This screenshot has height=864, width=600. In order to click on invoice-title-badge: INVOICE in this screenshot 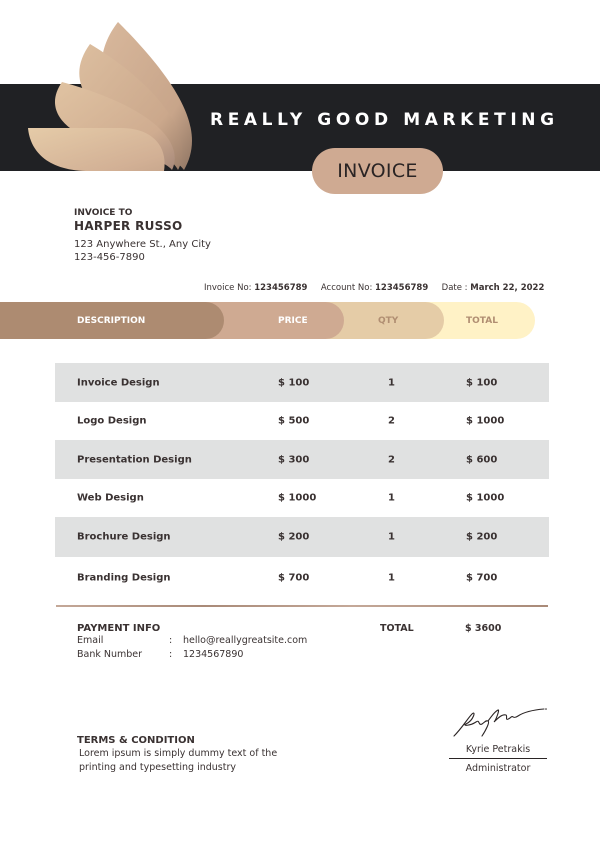, I will do `click(377, 171)`.